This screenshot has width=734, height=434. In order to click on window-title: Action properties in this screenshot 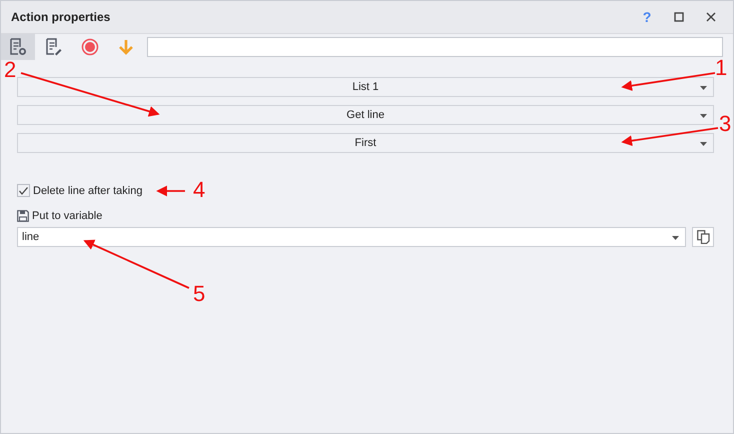, I will do `click(61, 17)`.